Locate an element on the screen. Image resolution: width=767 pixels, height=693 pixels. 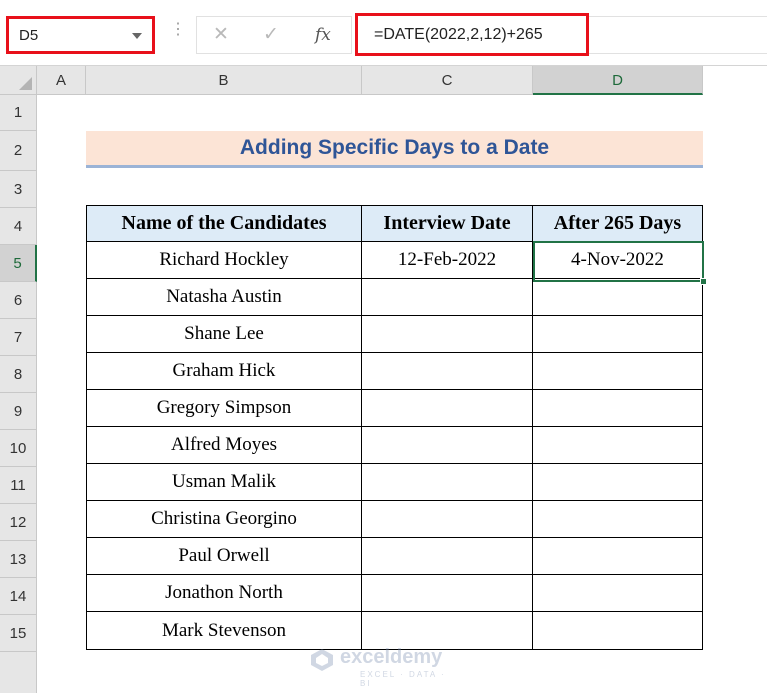
formula-bar: D5 ⋮ ✕ ✓ fx =DATE(2022,2,12)+265 is located at coordinates (383, 33).